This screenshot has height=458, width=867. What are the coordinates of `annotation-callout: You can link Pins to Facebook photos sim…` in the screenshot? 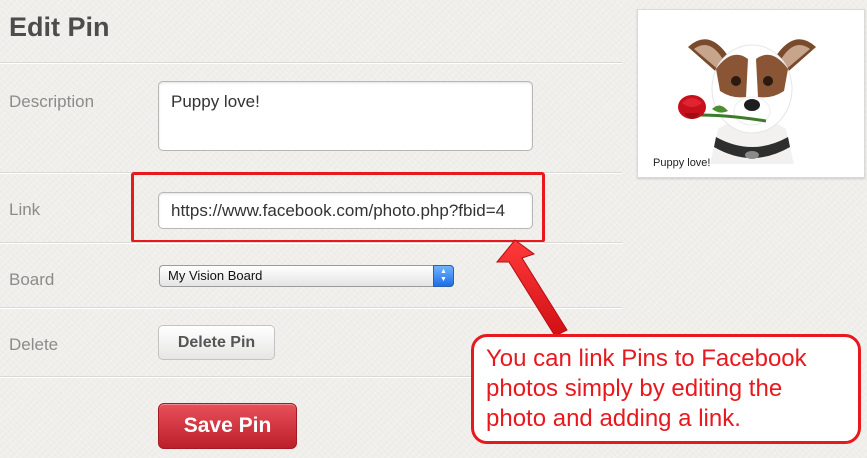 It's located at (666, 389).